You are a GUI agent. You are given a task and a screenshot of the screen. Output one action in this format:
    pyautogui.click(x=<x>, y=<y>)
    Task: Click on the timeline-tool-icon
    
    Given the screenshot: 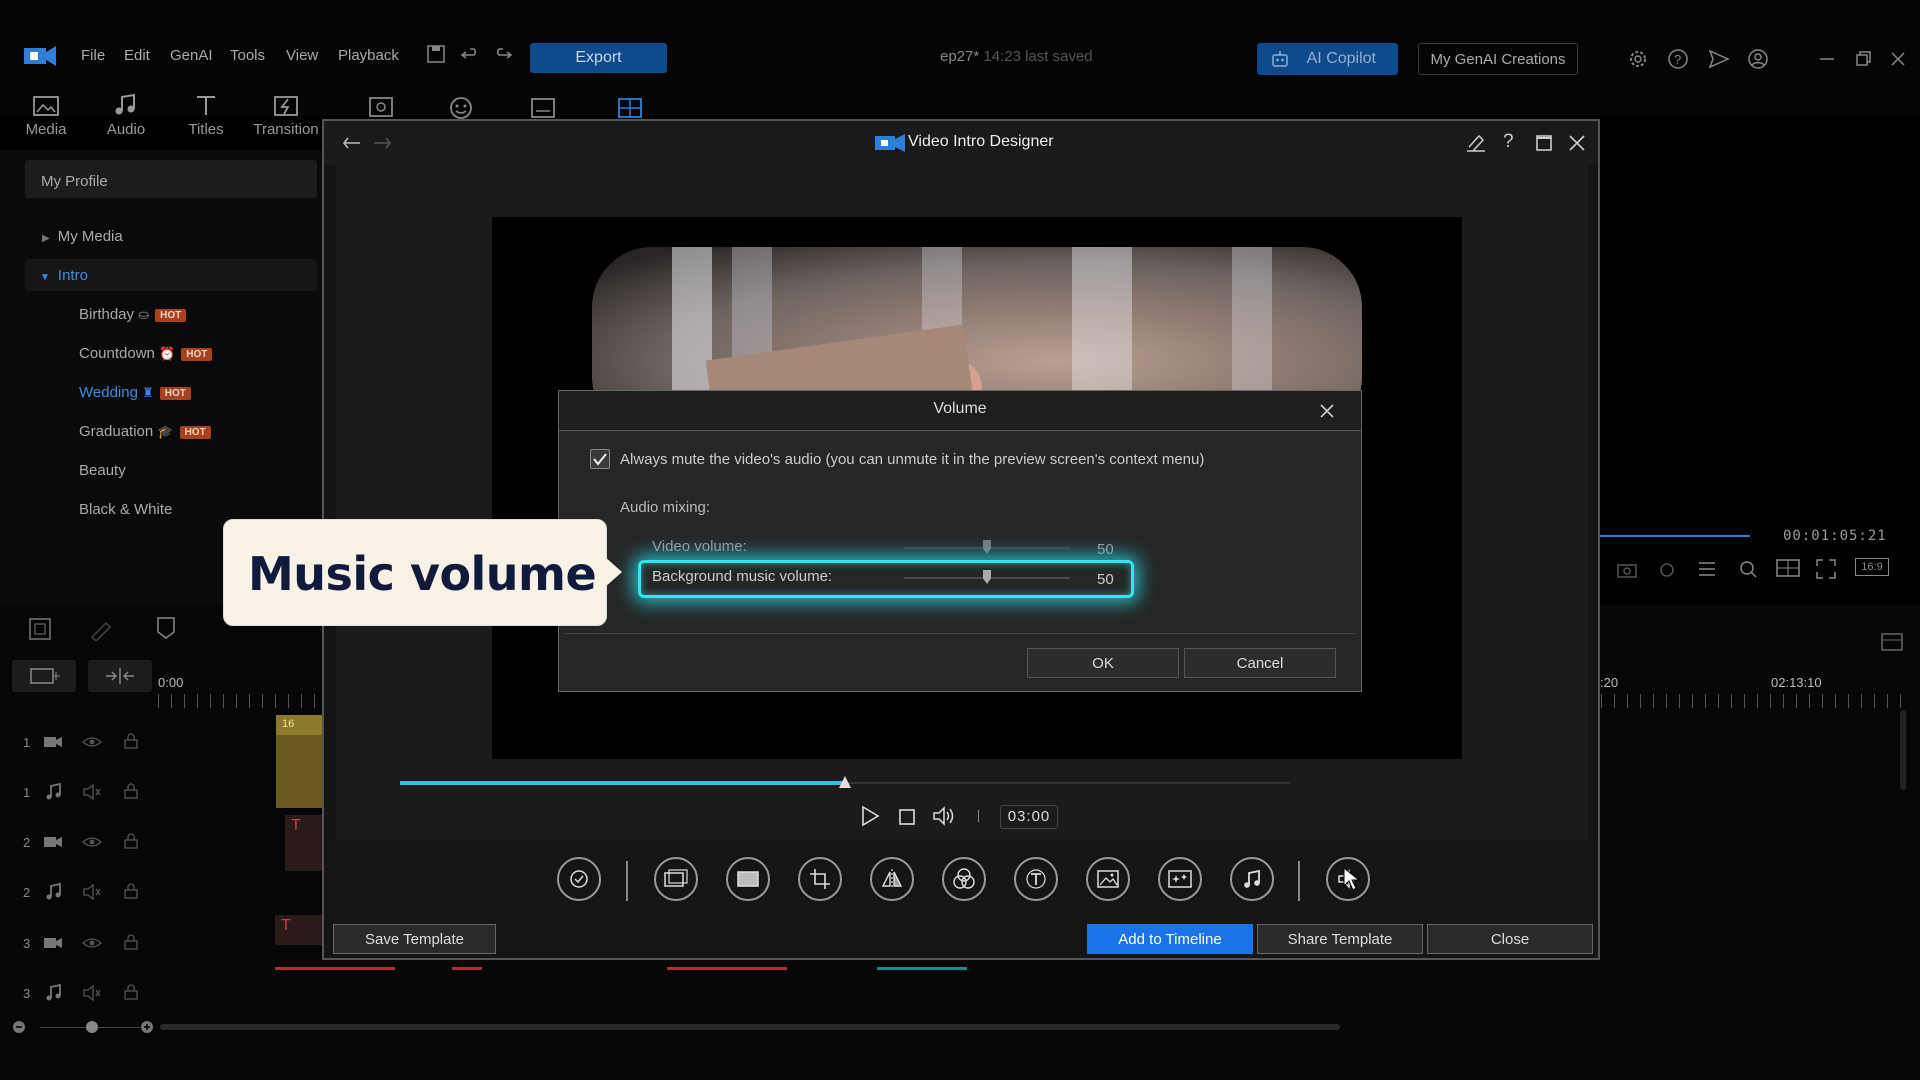 What is the action you would take?
    pyautogui.click(x=40, y=629)
    